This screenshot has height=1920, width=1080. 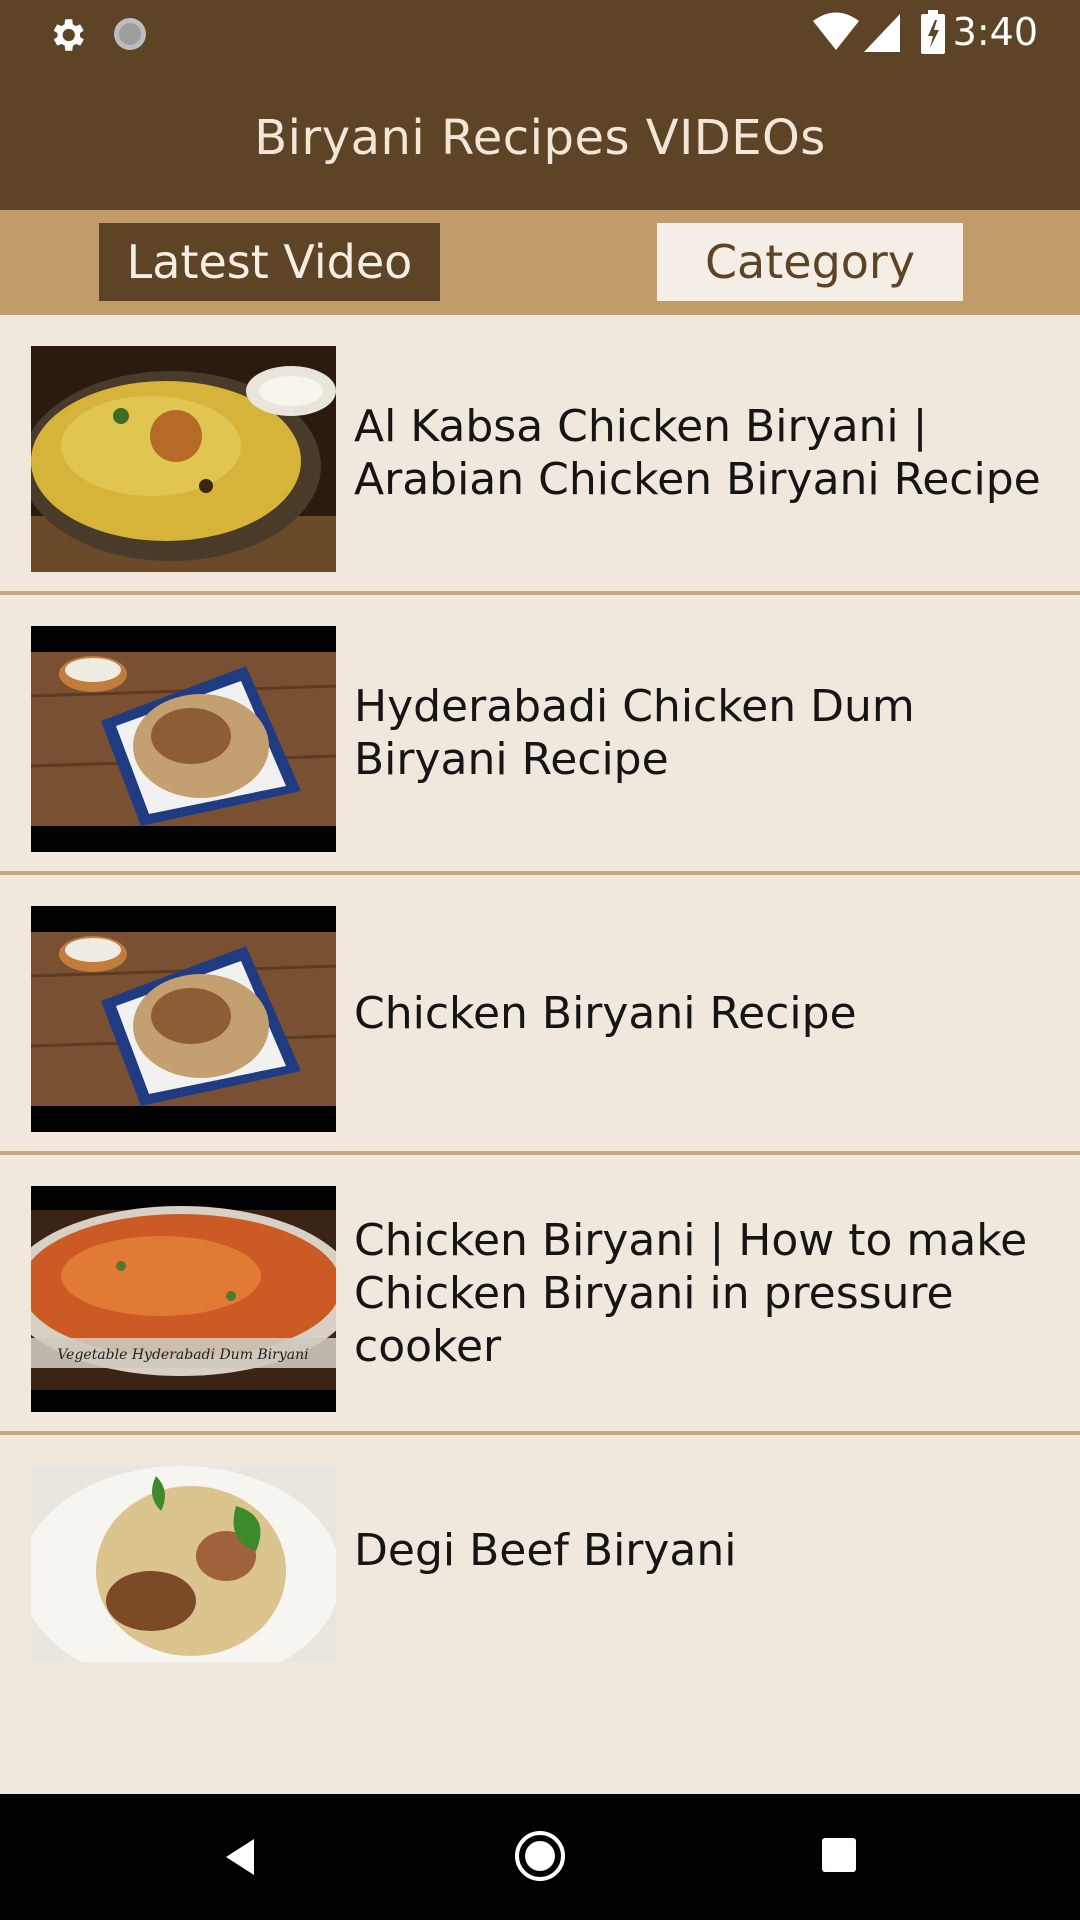 I want to click on list-item: Degi Beef Biryani, so click(x=540, y=1575).